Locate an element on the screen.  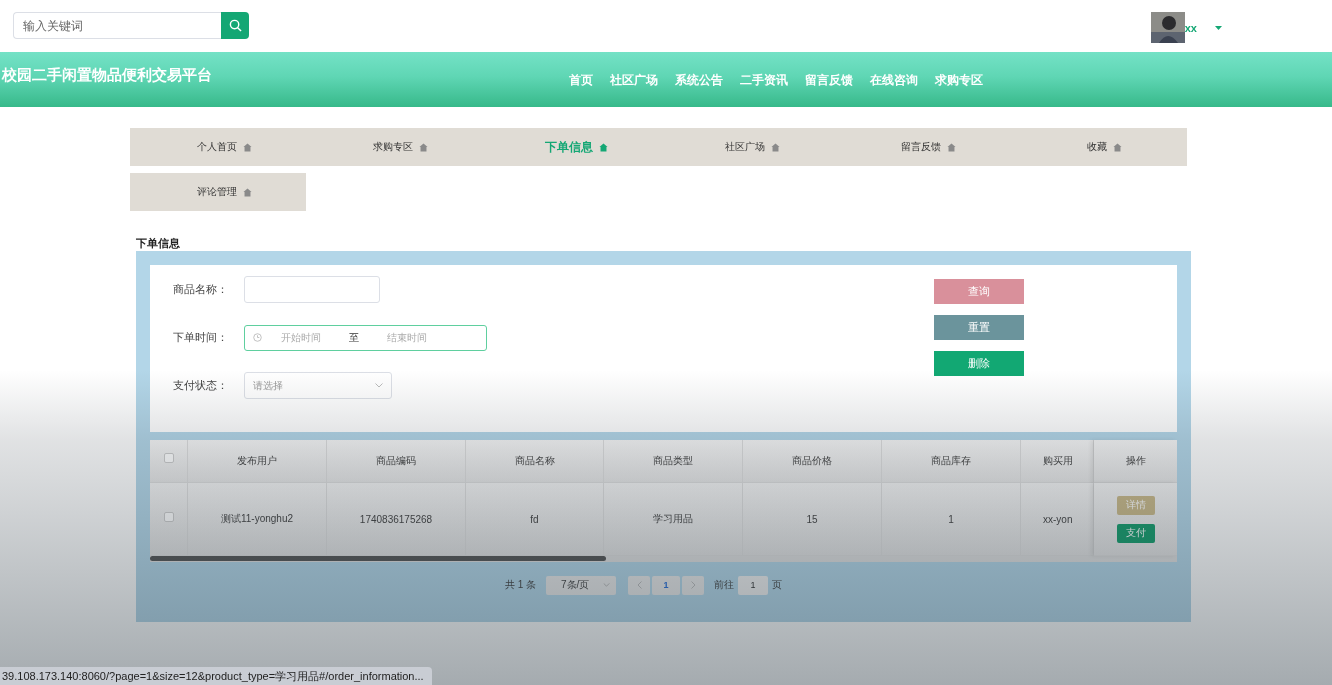
action-button: 重置 is located at coordinates (979, 327).